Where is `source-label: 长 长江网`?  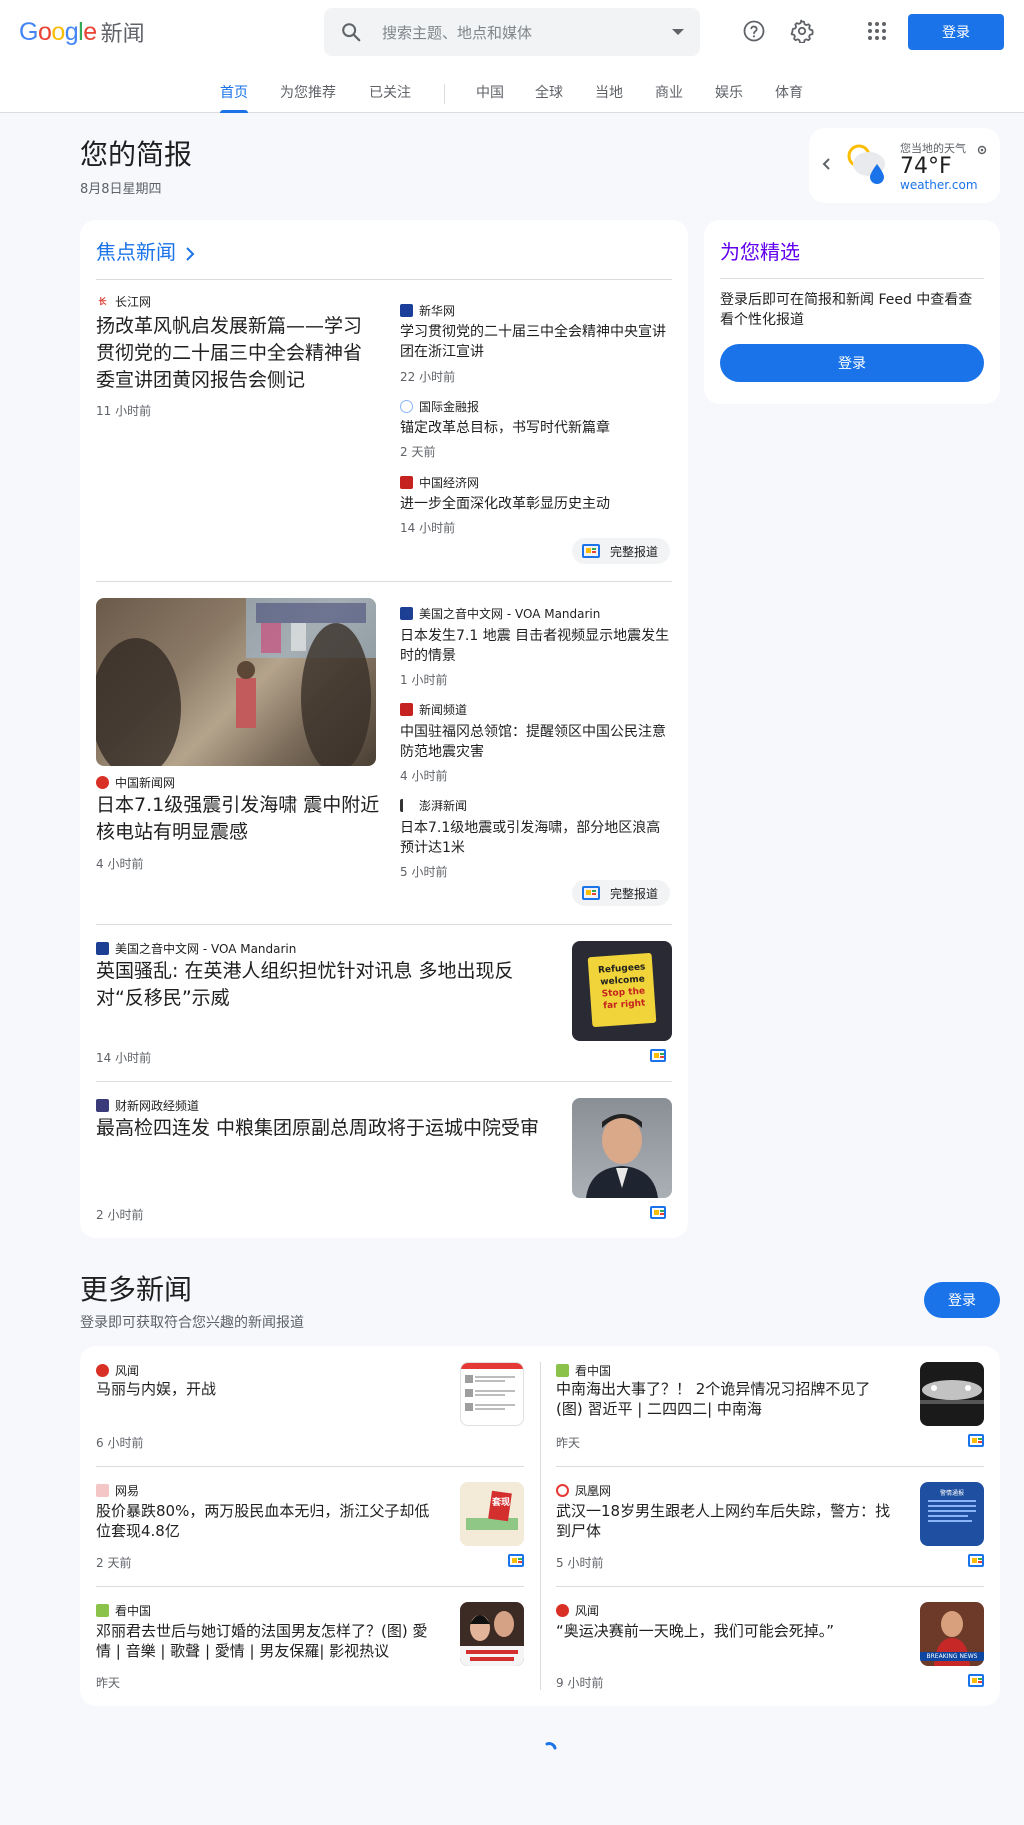 source-label: 长 长江网 is located at coordinates (123, 301).